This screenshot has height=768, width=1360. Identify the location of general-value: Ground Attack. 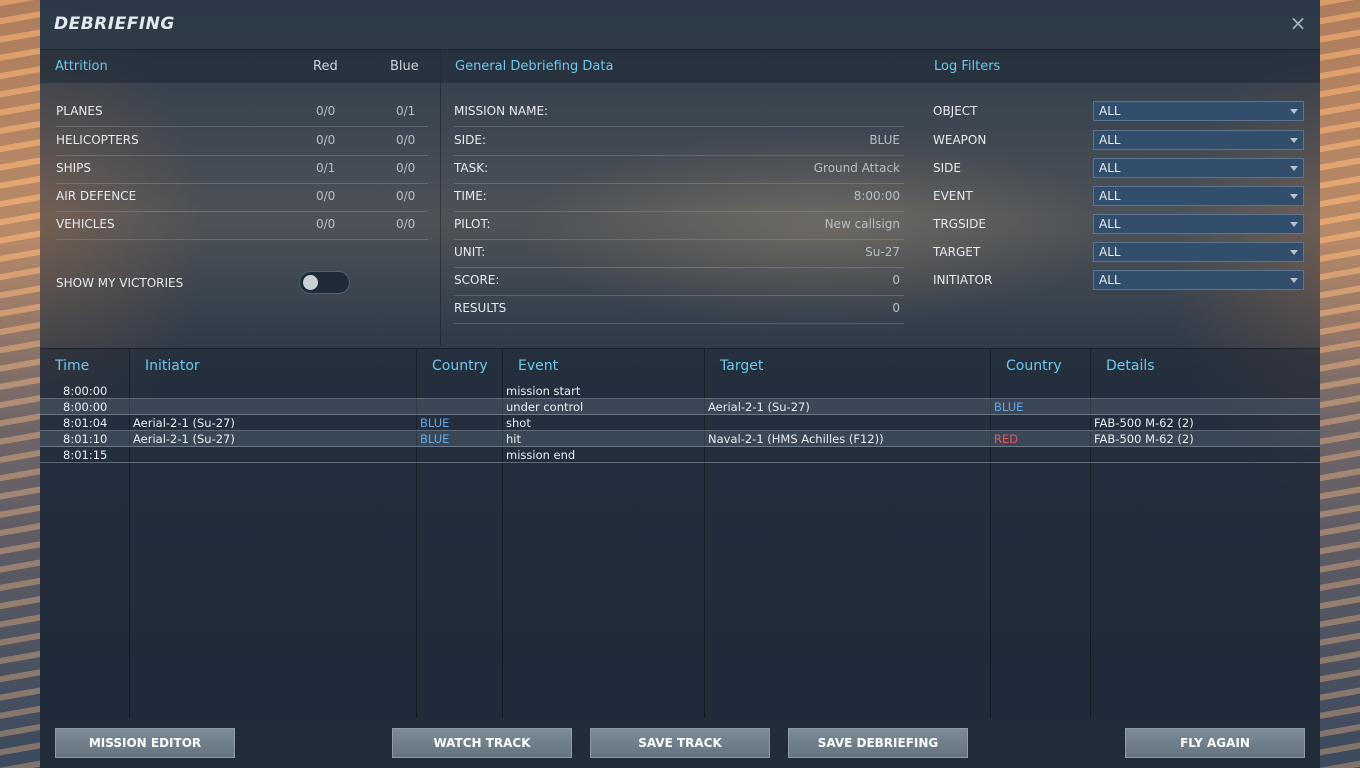
(856, 168).